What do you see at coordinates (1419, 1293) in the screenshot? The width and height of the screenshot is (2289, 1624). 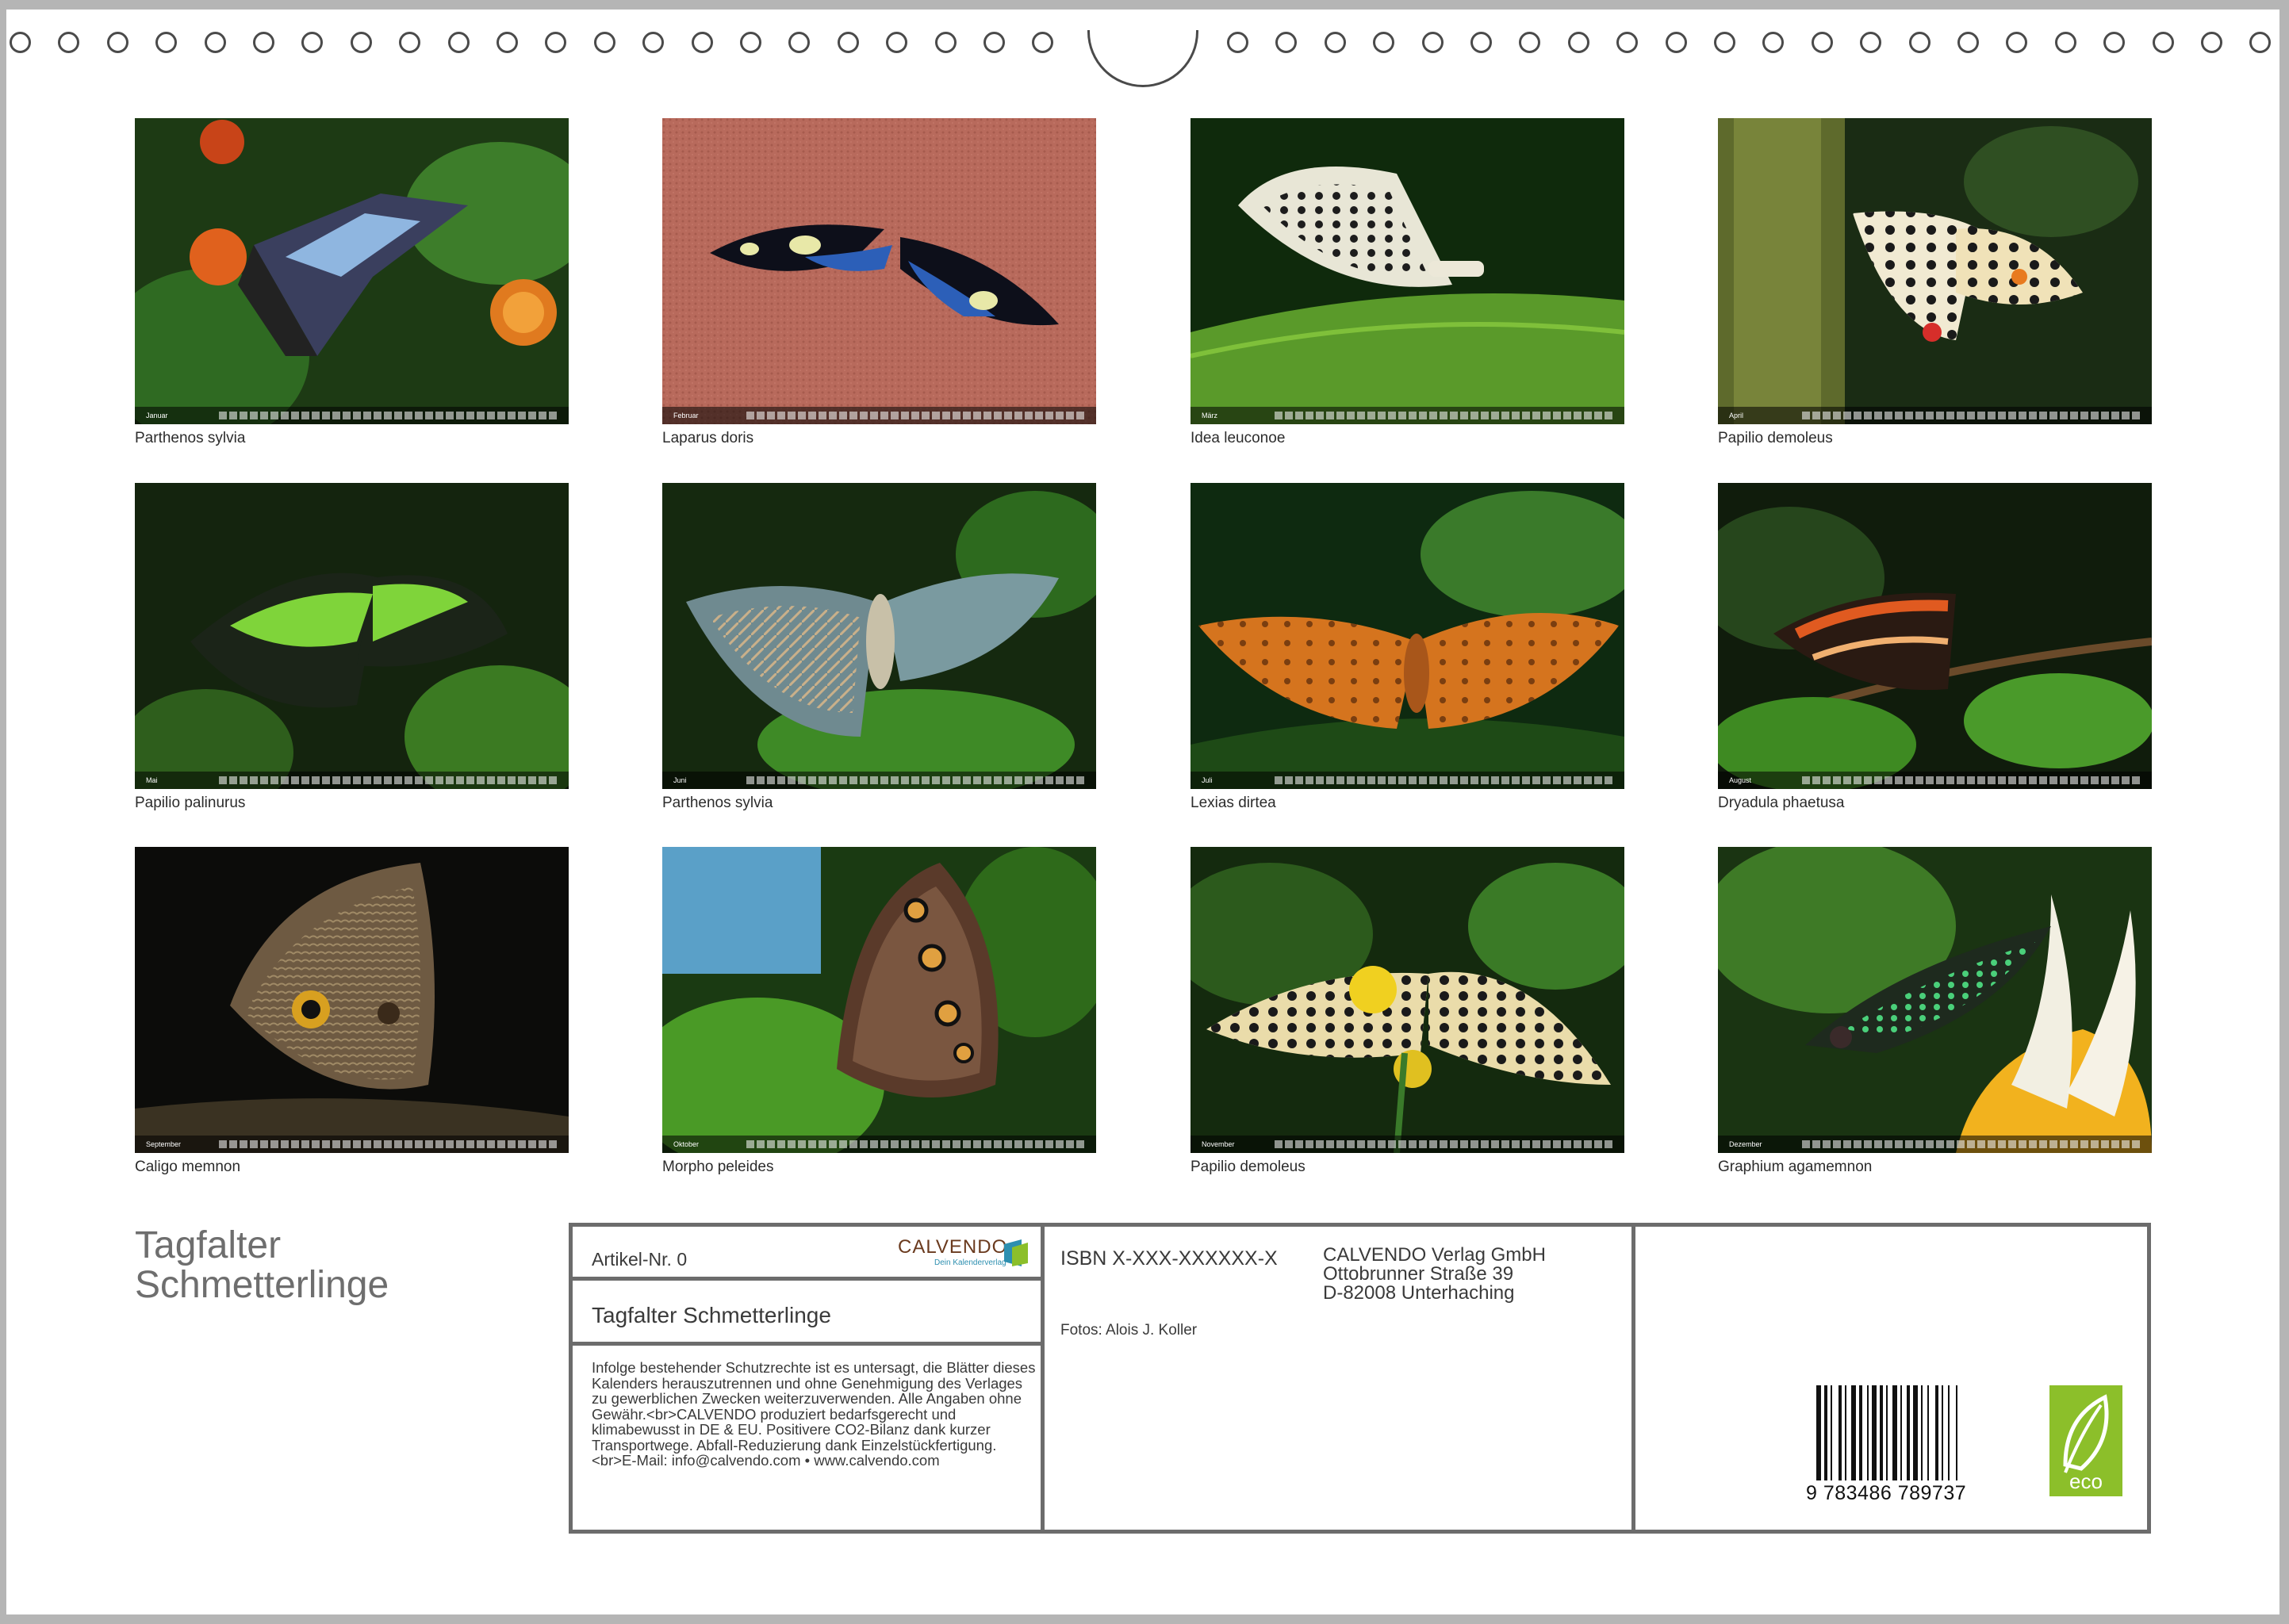 I see `publisher-city: D-82008 Unterhaching` at bounding box center [1419, 1293].